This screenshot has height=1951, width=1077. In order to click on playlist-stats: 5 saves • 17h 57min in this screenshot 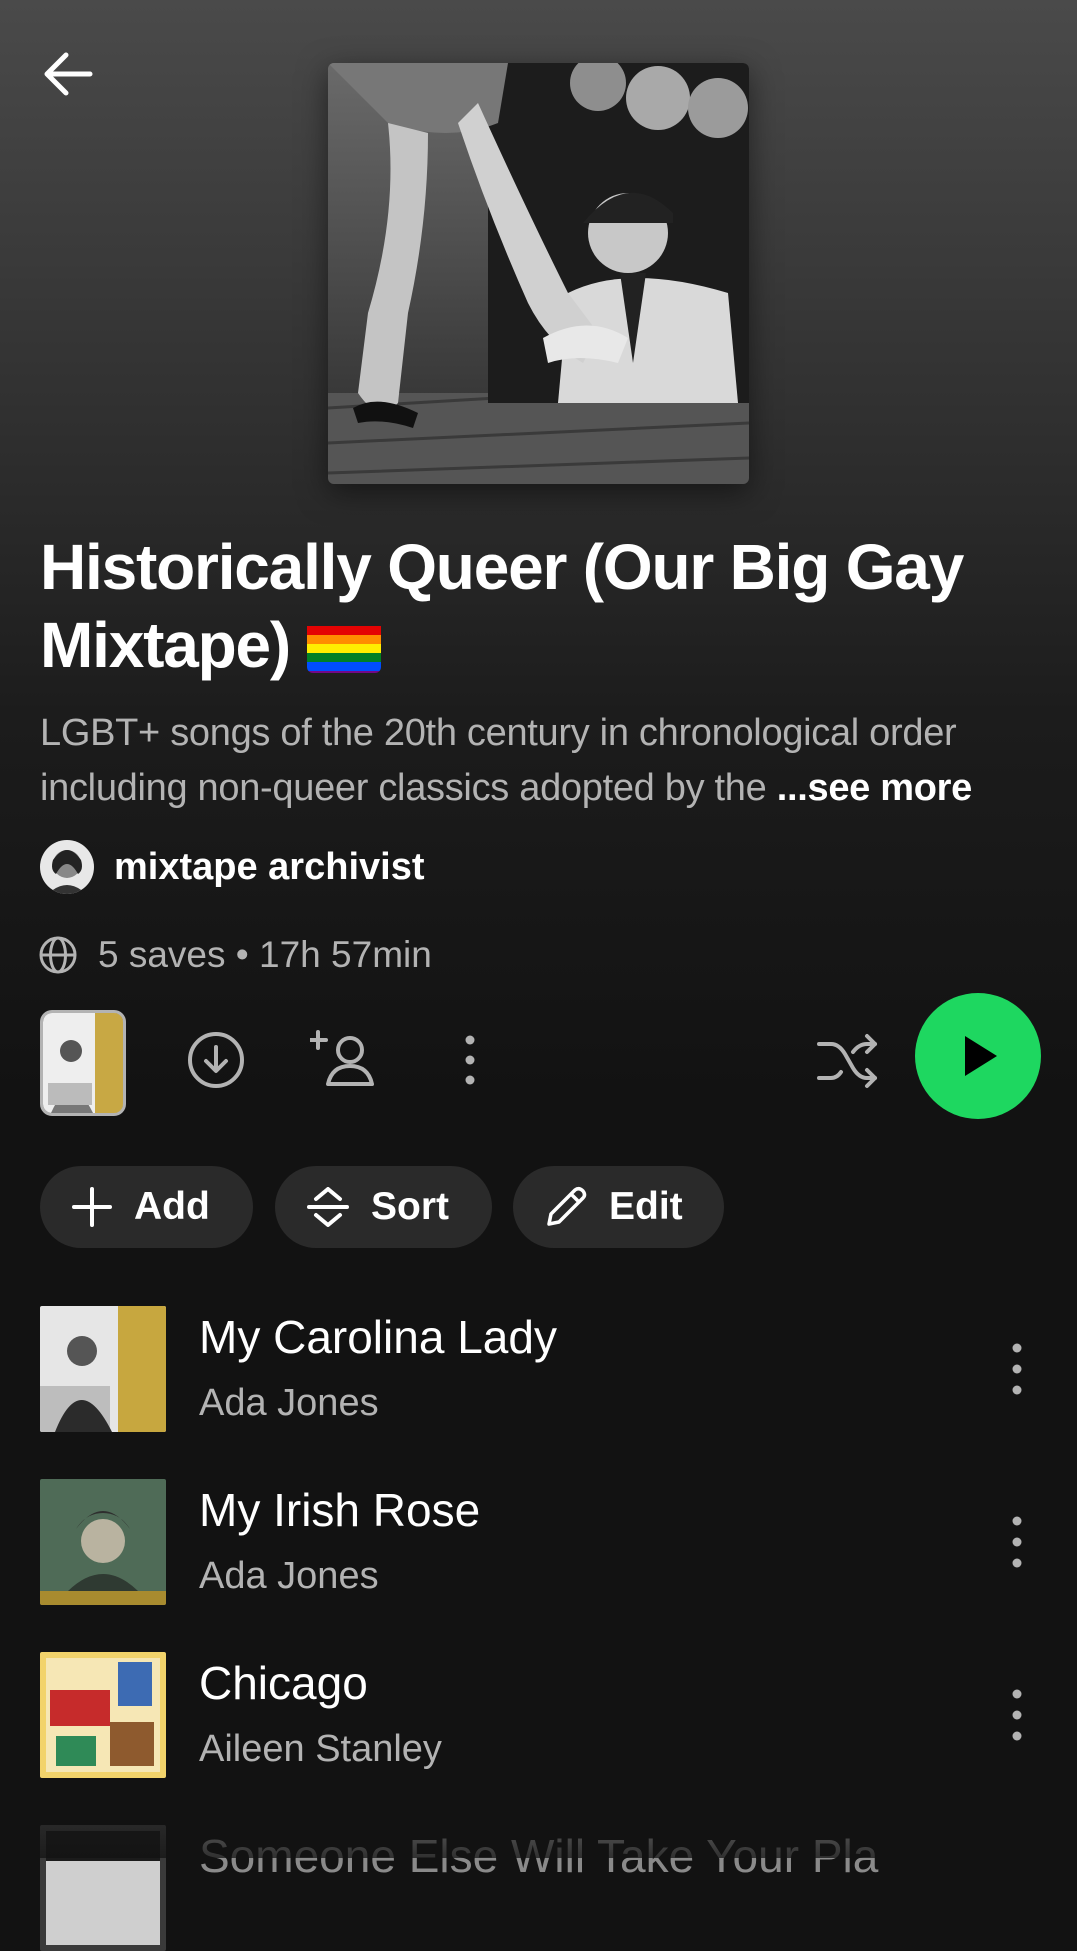, I will do `click(235, 955)`.